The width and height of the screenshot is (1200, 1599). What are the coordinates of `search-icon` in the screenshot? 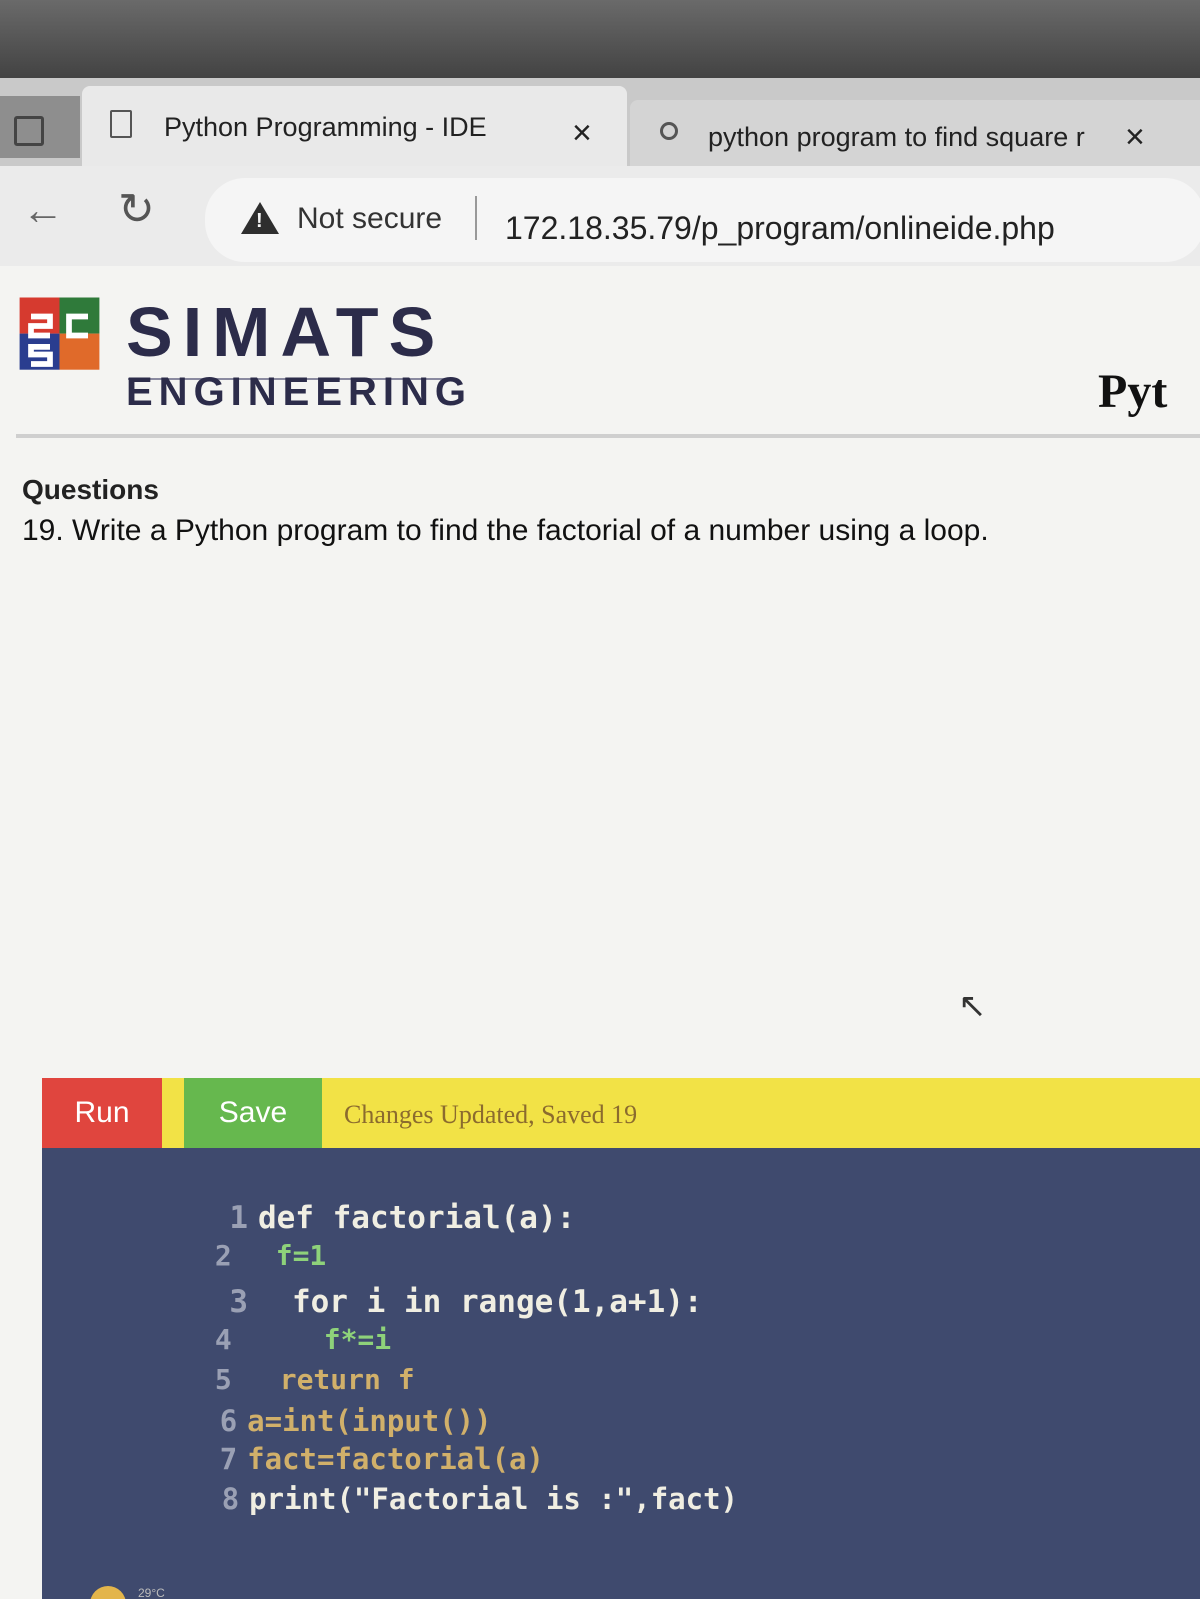 It's located at (669, 131).